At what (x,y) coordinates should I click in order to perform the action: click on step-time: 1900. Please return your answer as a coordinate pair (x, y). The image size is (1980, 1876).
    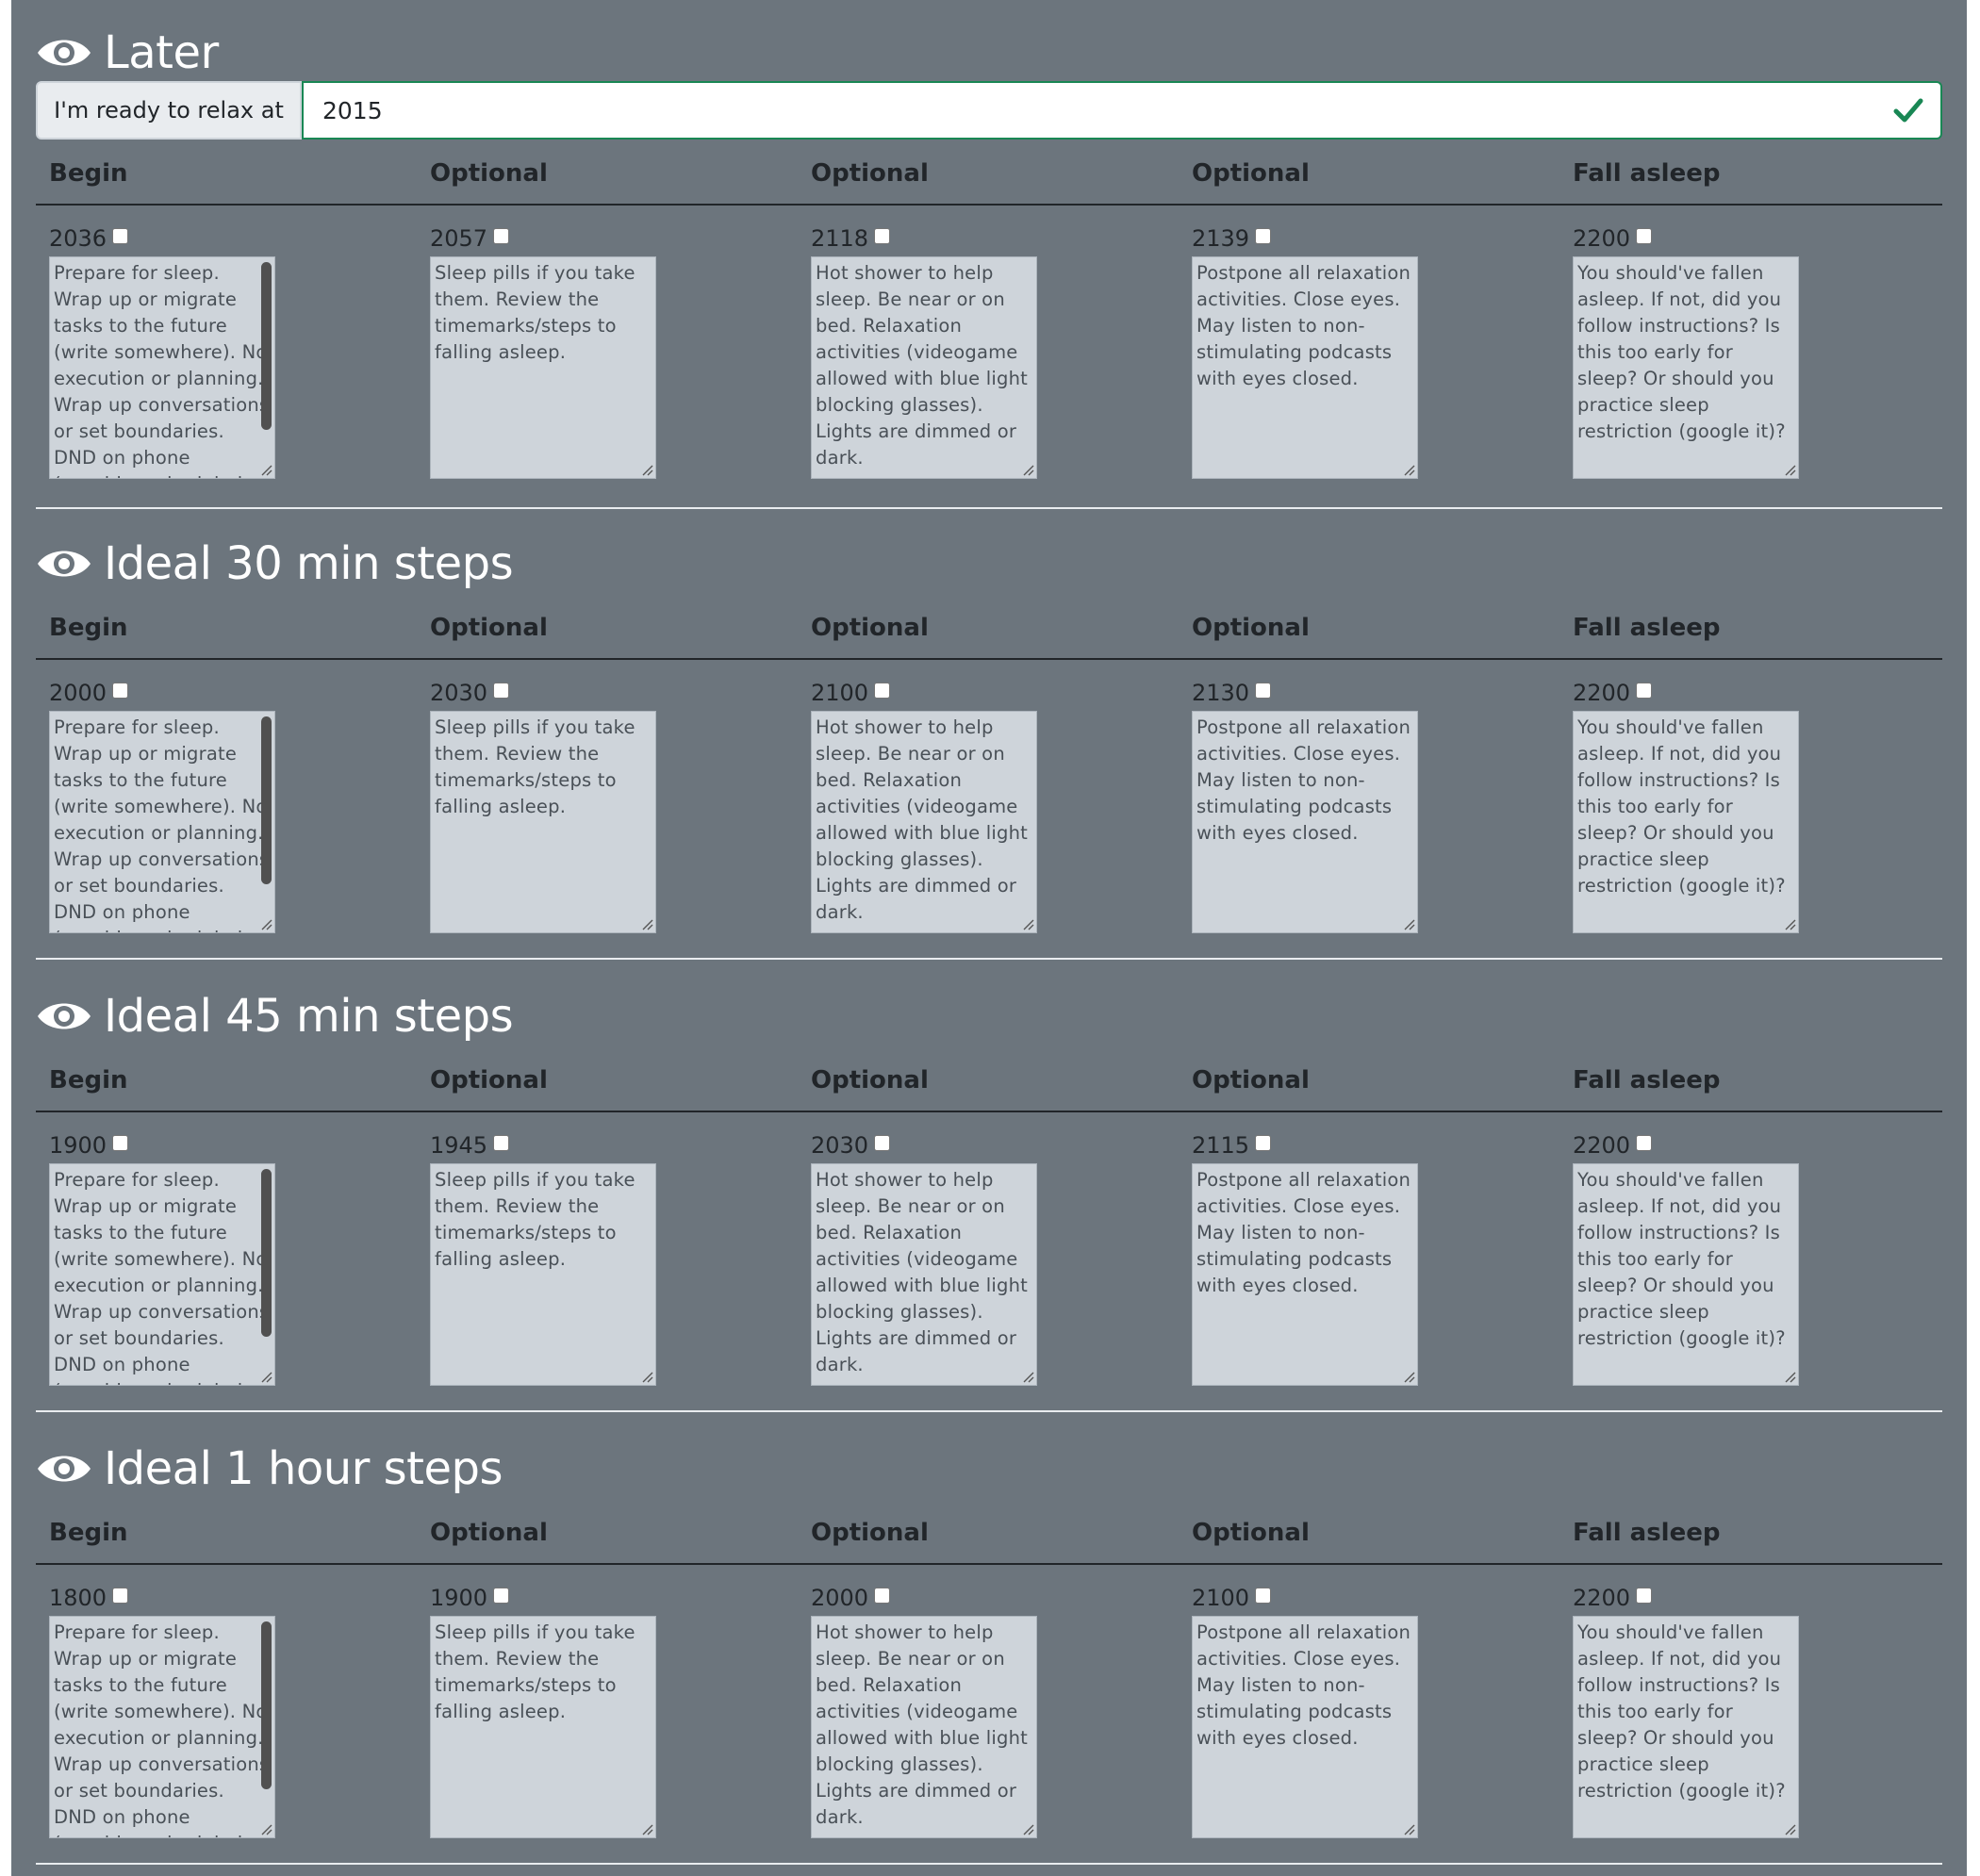
    Looking at the image, I should click on (78, 1146).